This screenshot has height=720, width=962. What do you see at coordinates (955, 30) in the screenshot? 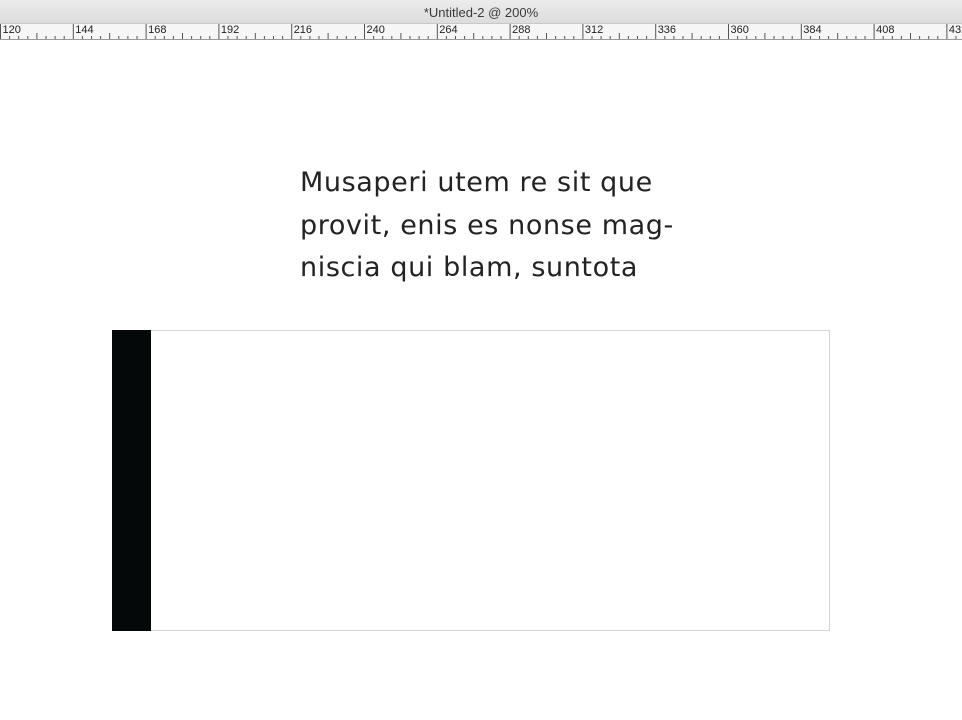
I see `ruler-label: 432` at bounding box center [955, 30].